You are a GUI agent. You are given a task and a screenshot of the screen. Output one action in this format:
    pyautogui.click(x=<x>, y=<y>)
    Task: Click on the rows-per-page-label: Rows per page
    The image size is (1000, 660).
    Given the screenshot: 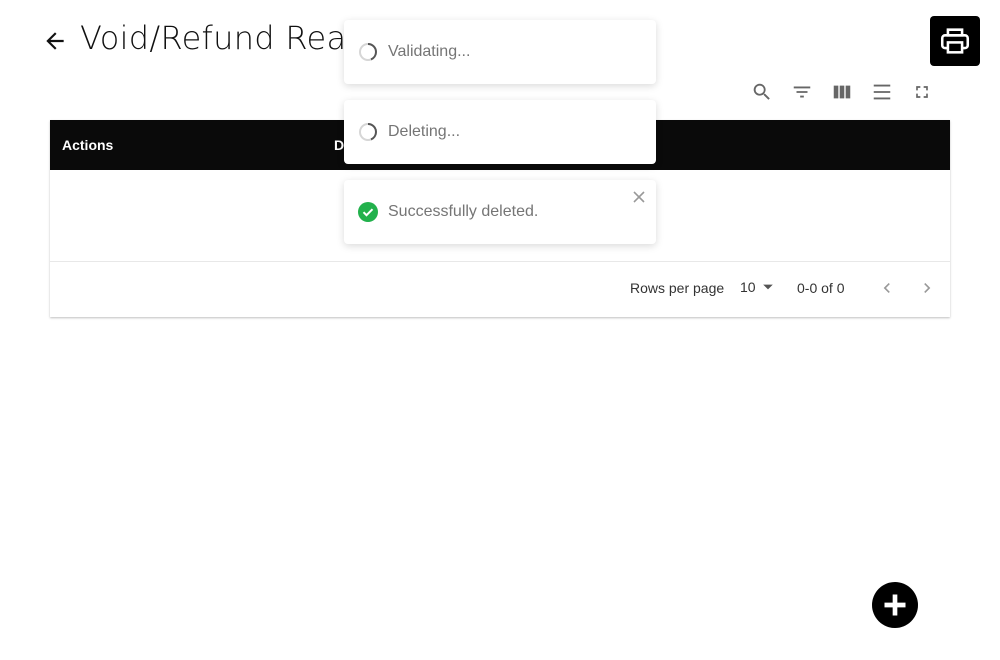 What is the action you would take?
    pyautogui.click(x=677, y=288)
    